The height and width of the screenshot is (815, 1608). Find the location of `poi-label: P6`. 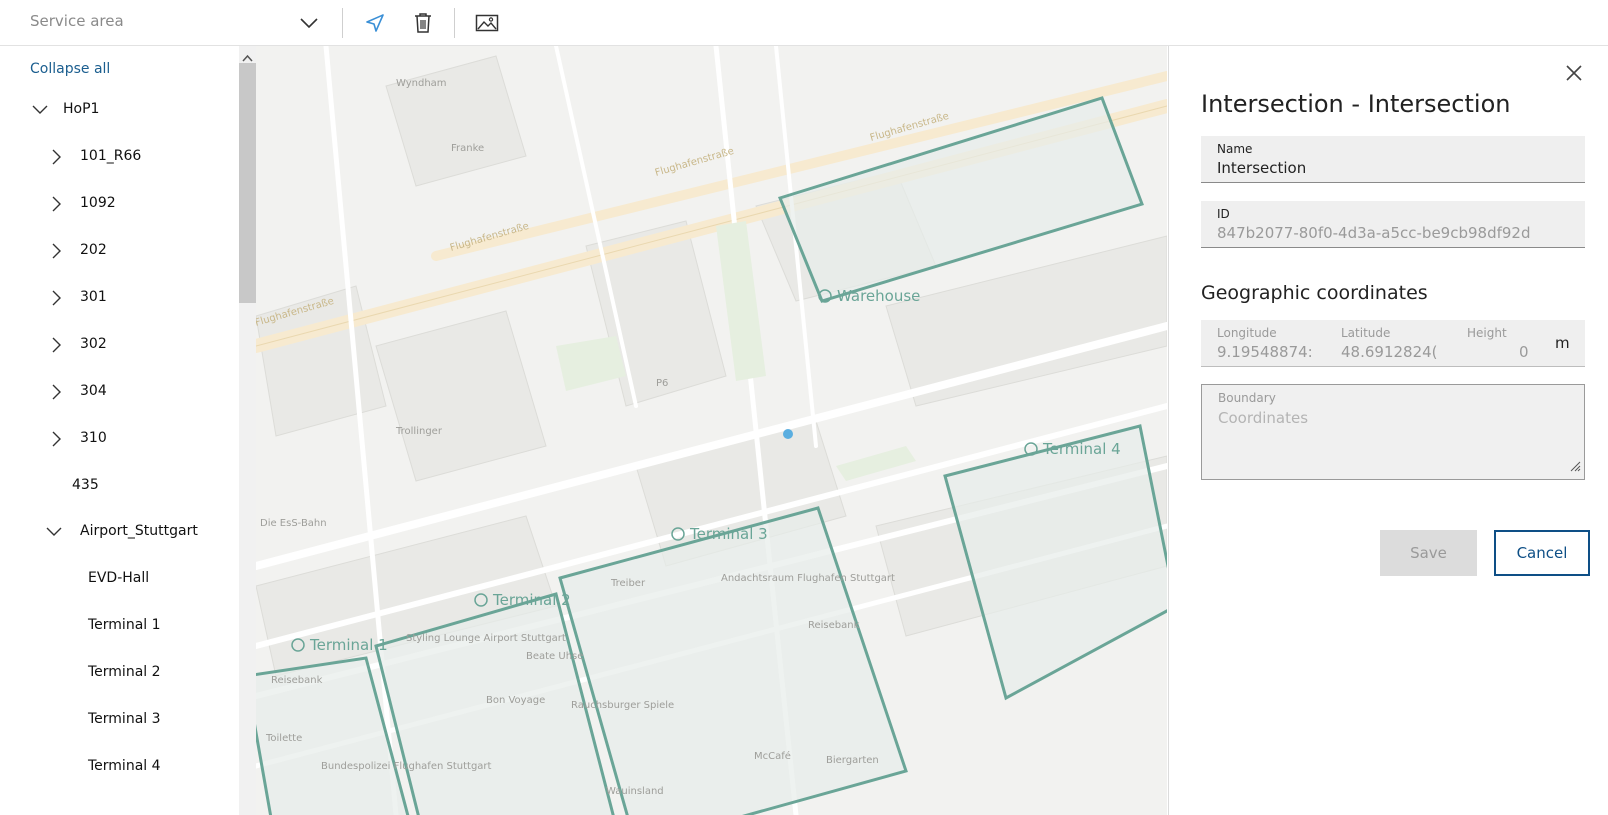

poi-label: P6 is located at coordinates (662, 383).